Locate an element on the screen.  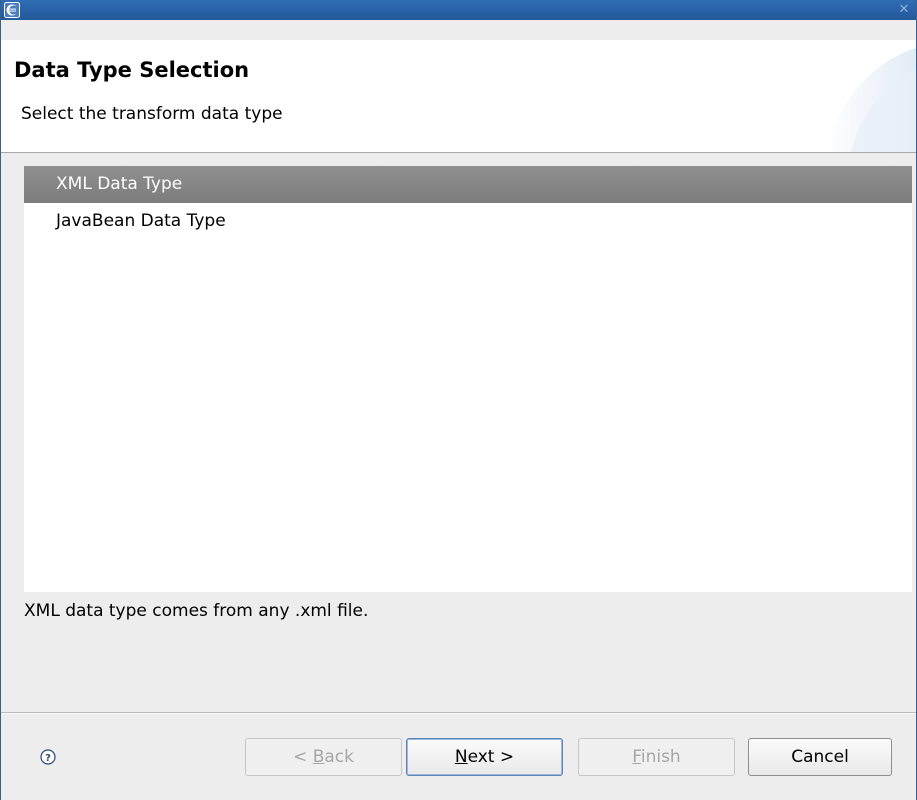
finish-button-mnemonic: F is located at coordinates (636, 757).